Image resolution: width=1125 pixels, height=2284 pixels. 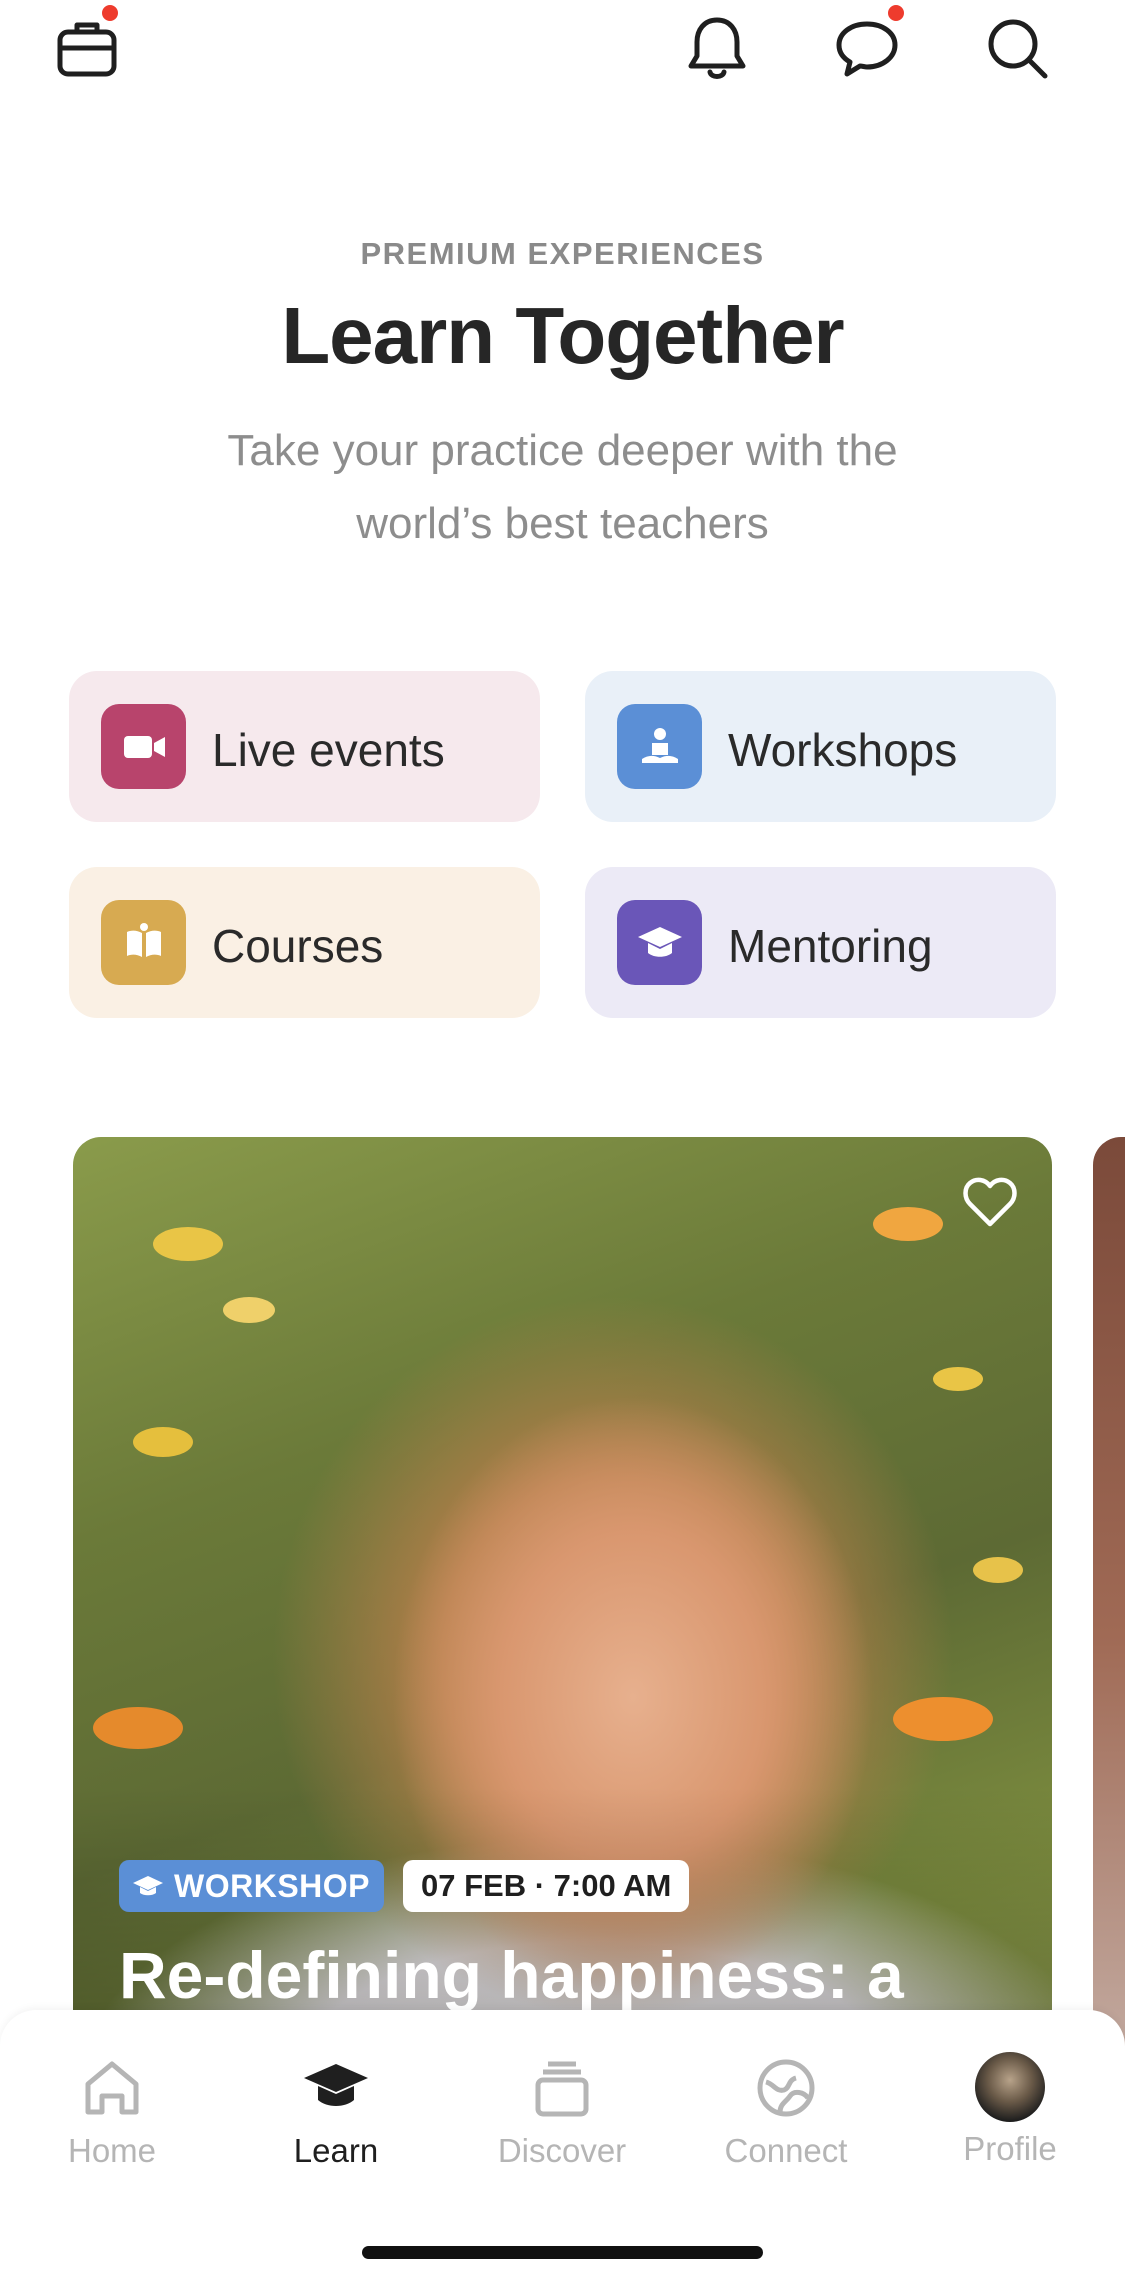 I want to click on notifications-button, so click(x=717, y=48).